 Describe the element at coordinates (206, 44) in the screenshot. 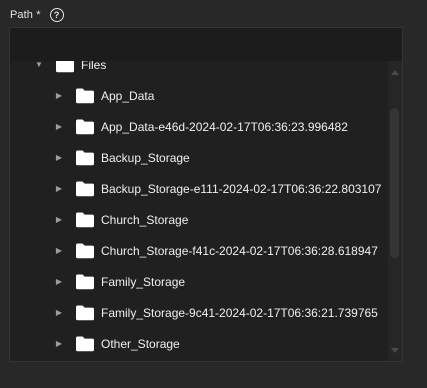

I see `path-input` at that location.